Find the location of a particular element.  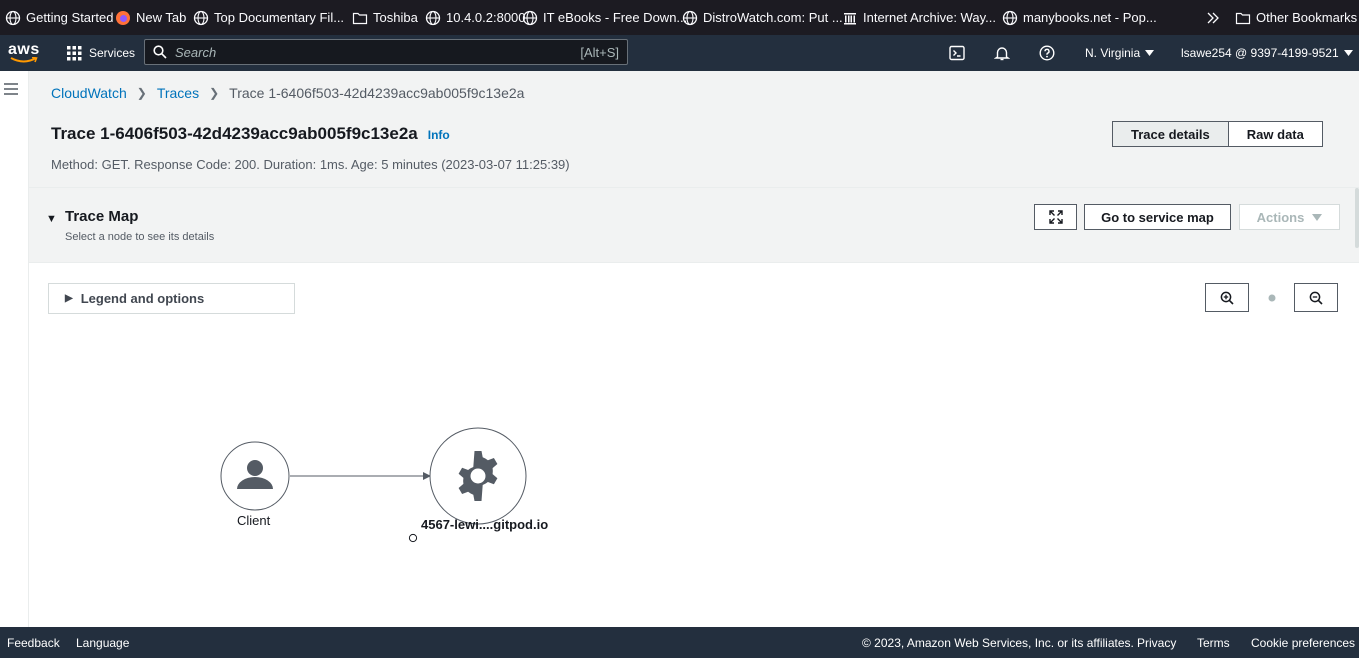

view-toggle: Trace details Raw data is located at coordinates (1217, 134).